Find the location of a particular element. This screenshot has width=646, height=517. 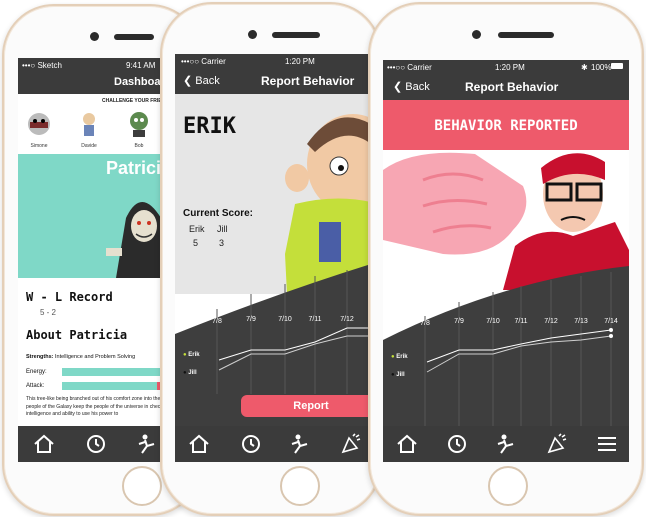

reported-banner: BEHAVIOR REPORTED is located at coordinates (506, 125).